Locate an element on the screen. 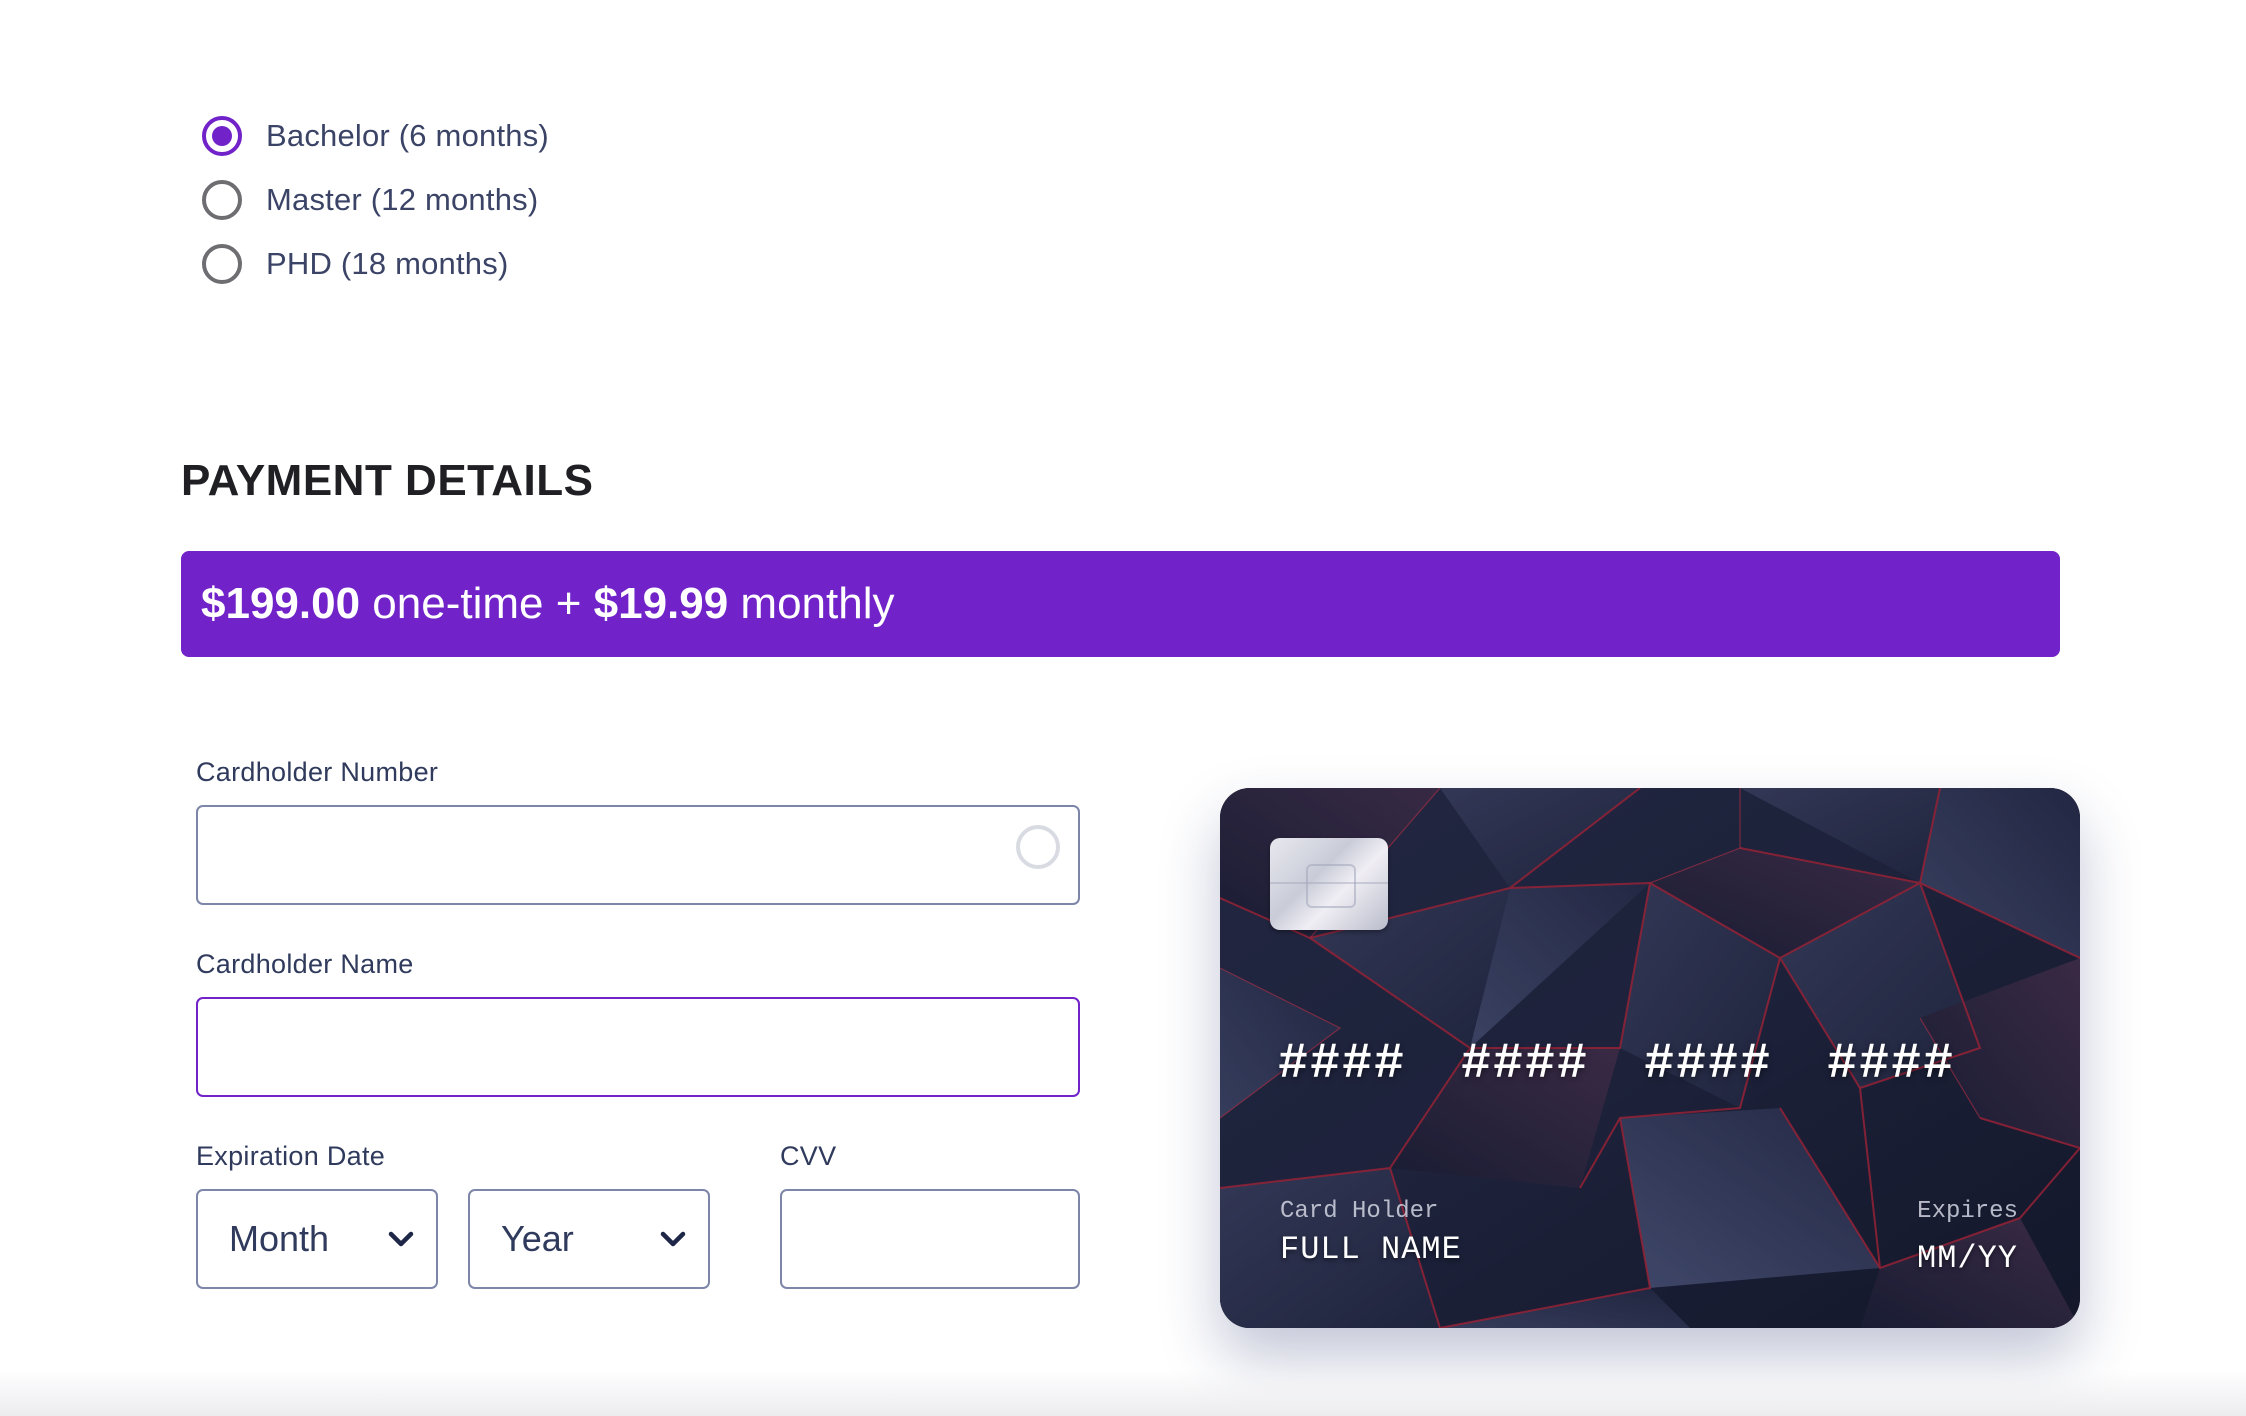  card-number-field is located at coordinates (638, 855).